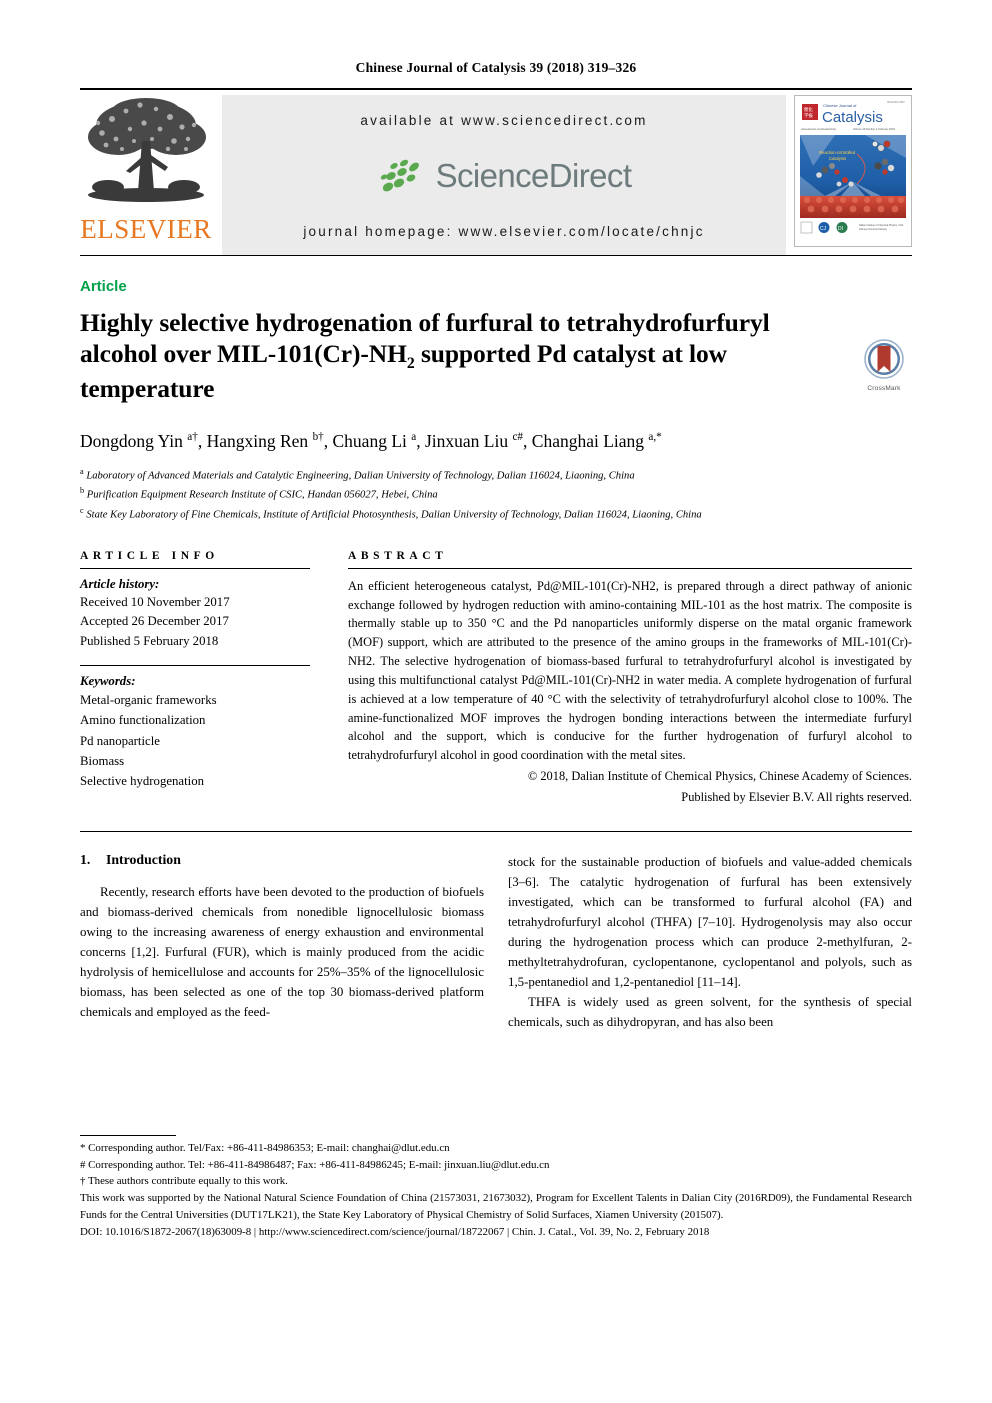 The width and height of the screenshot is (992, 1403). What do you see at coordinates (398, 555) in the screenshot?
I see `abstract-heading: ABSTRACT` at bounding box center [398, 555].